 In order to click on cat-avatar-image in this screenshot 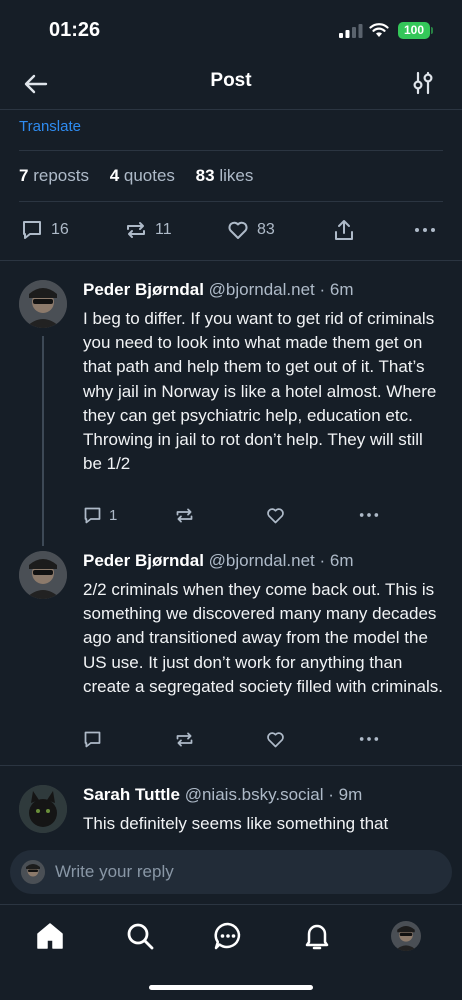, I will do `click(43, 809)`.